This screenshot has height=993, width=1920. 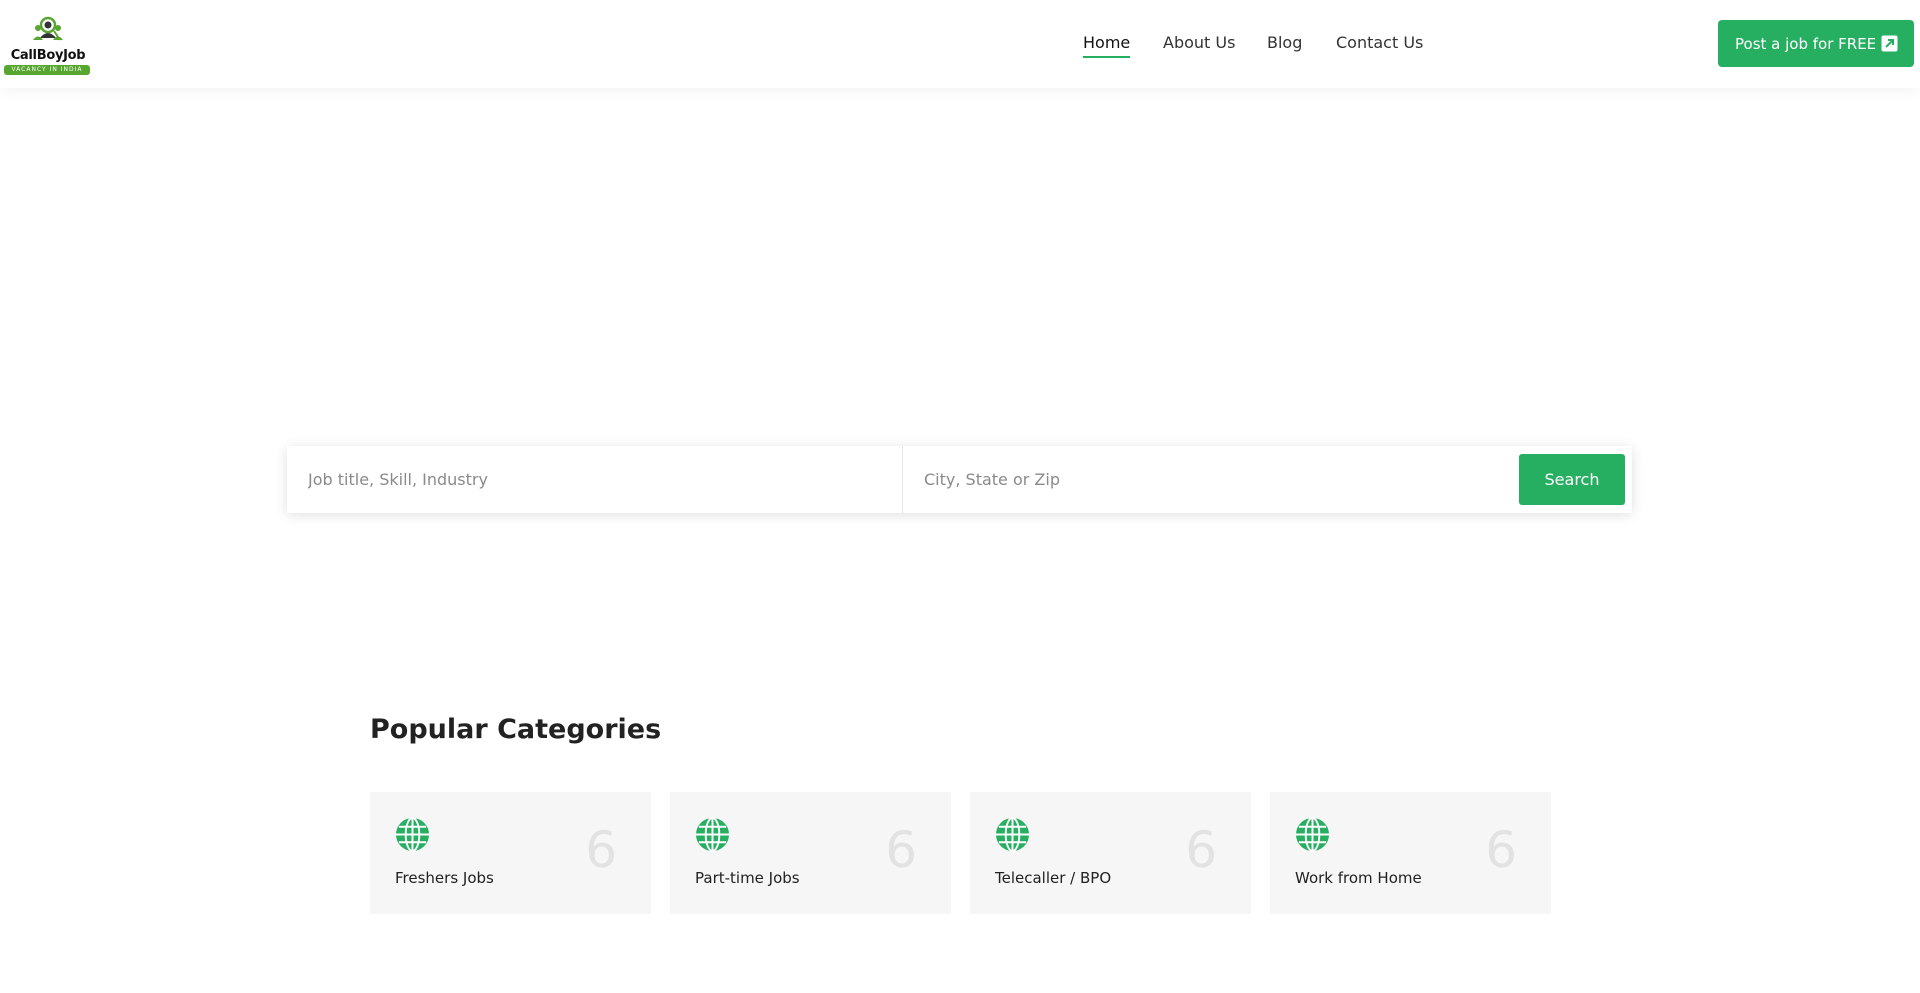 What do you see at coordinates (1410, 853) in the screenshot?
I see `category-card-work-from-home: Work from Home 6` at bounding box center [1410, 853].